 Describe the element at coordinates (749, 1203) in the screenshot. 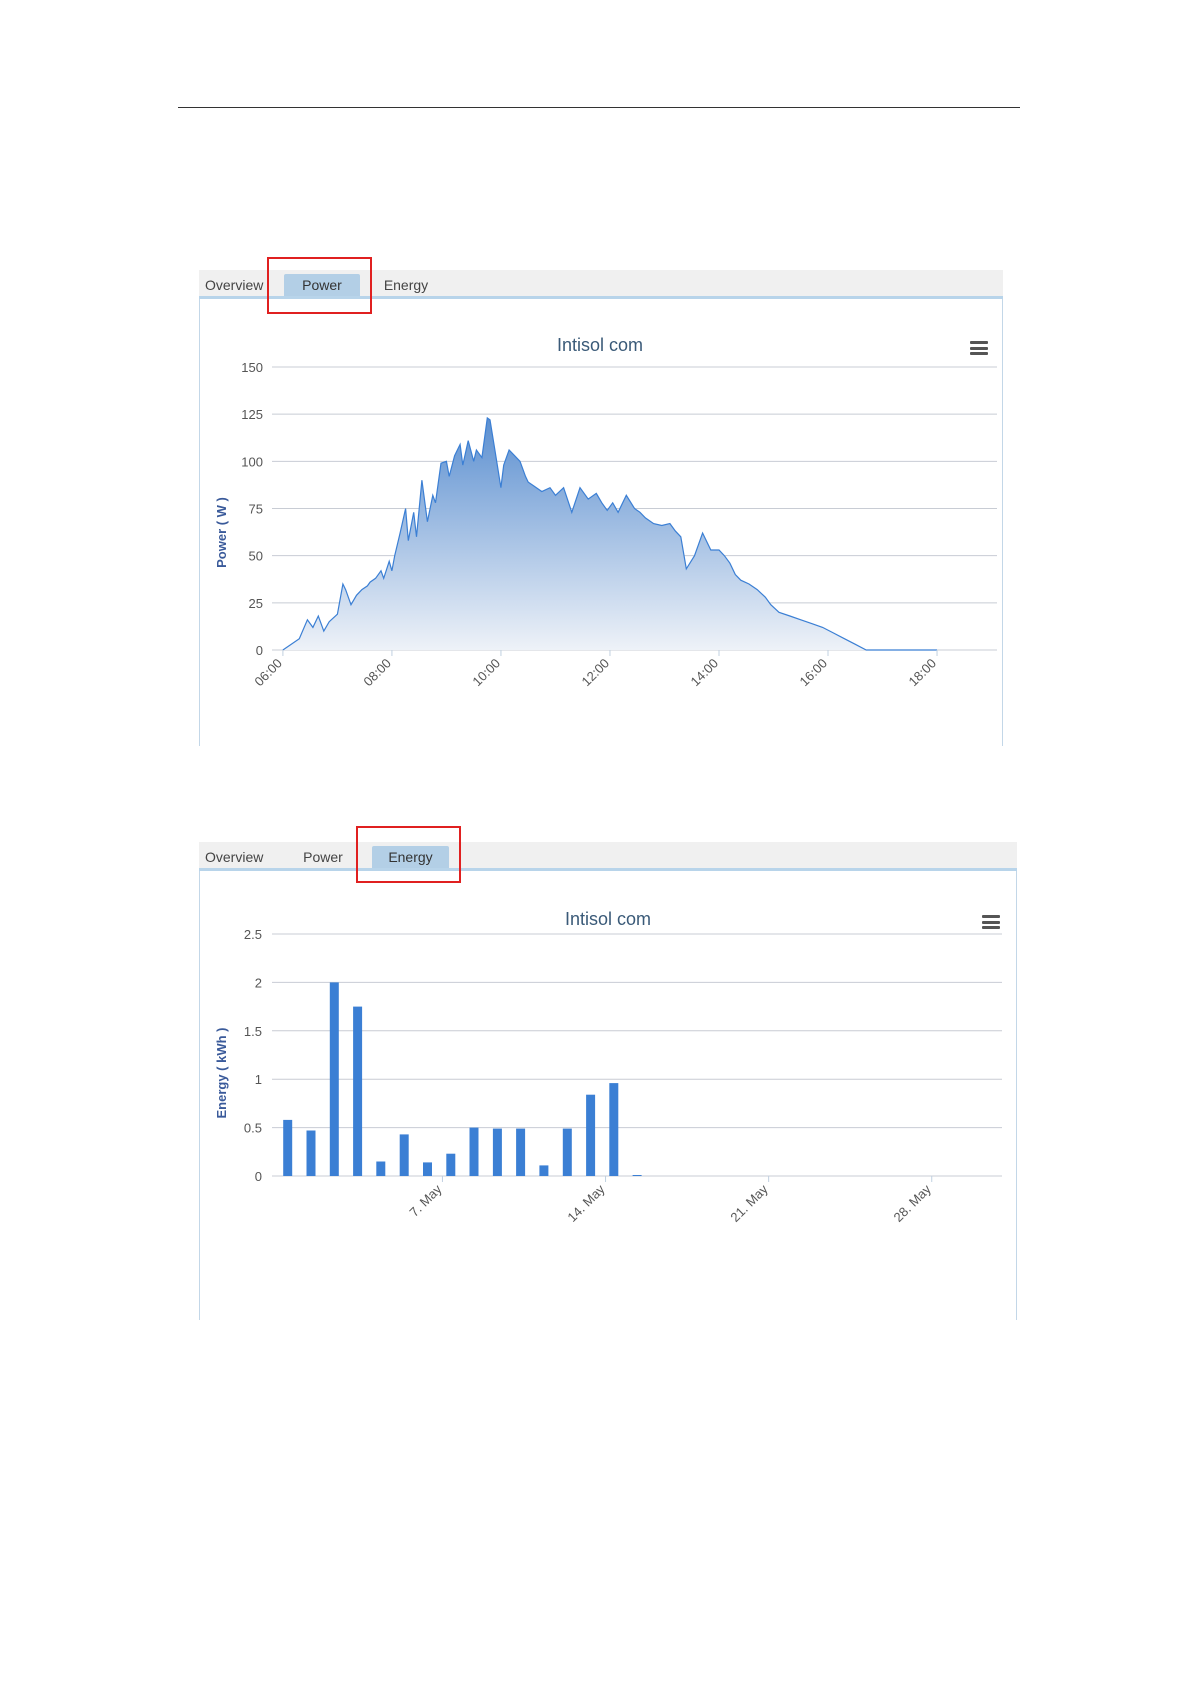

I see `energy-x-tick-label: 21. May` at that location.